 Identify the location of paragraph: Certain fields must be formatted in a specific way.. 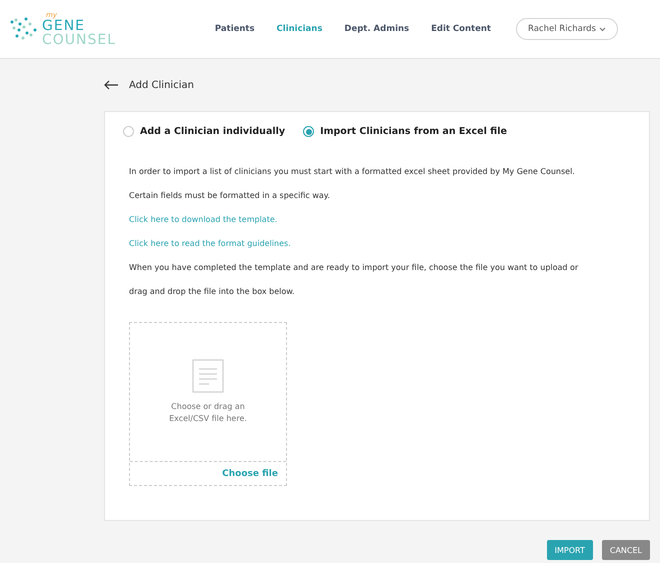
(230, 196).